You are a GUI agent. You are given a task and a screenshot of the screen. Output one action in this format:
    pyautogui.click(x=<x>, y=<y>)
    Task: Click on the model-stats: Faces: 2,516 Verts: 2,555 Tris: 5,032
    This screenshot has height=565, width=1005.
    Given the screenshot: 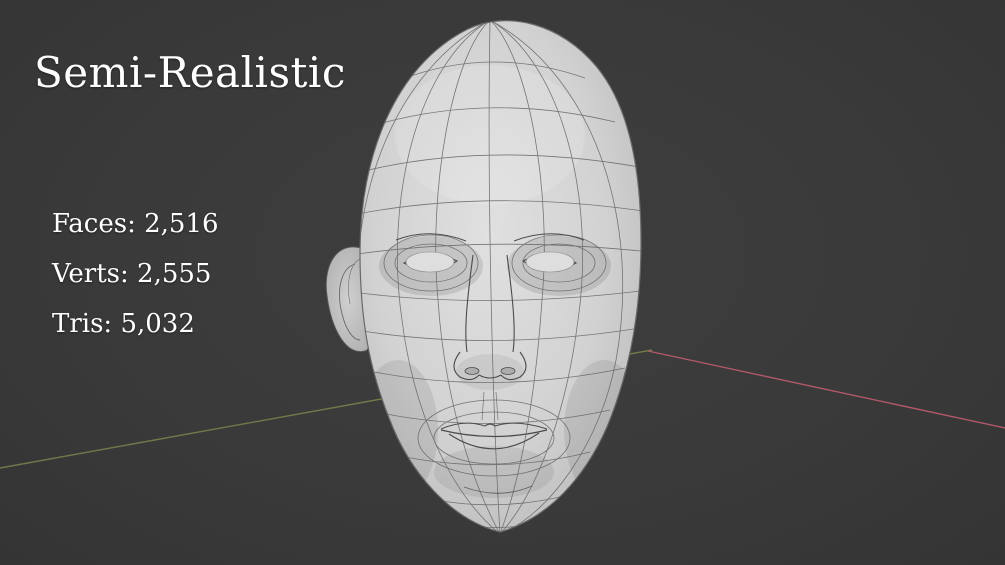 What is the action you would take?
    pyautogui.click(x=135, y=283)
    